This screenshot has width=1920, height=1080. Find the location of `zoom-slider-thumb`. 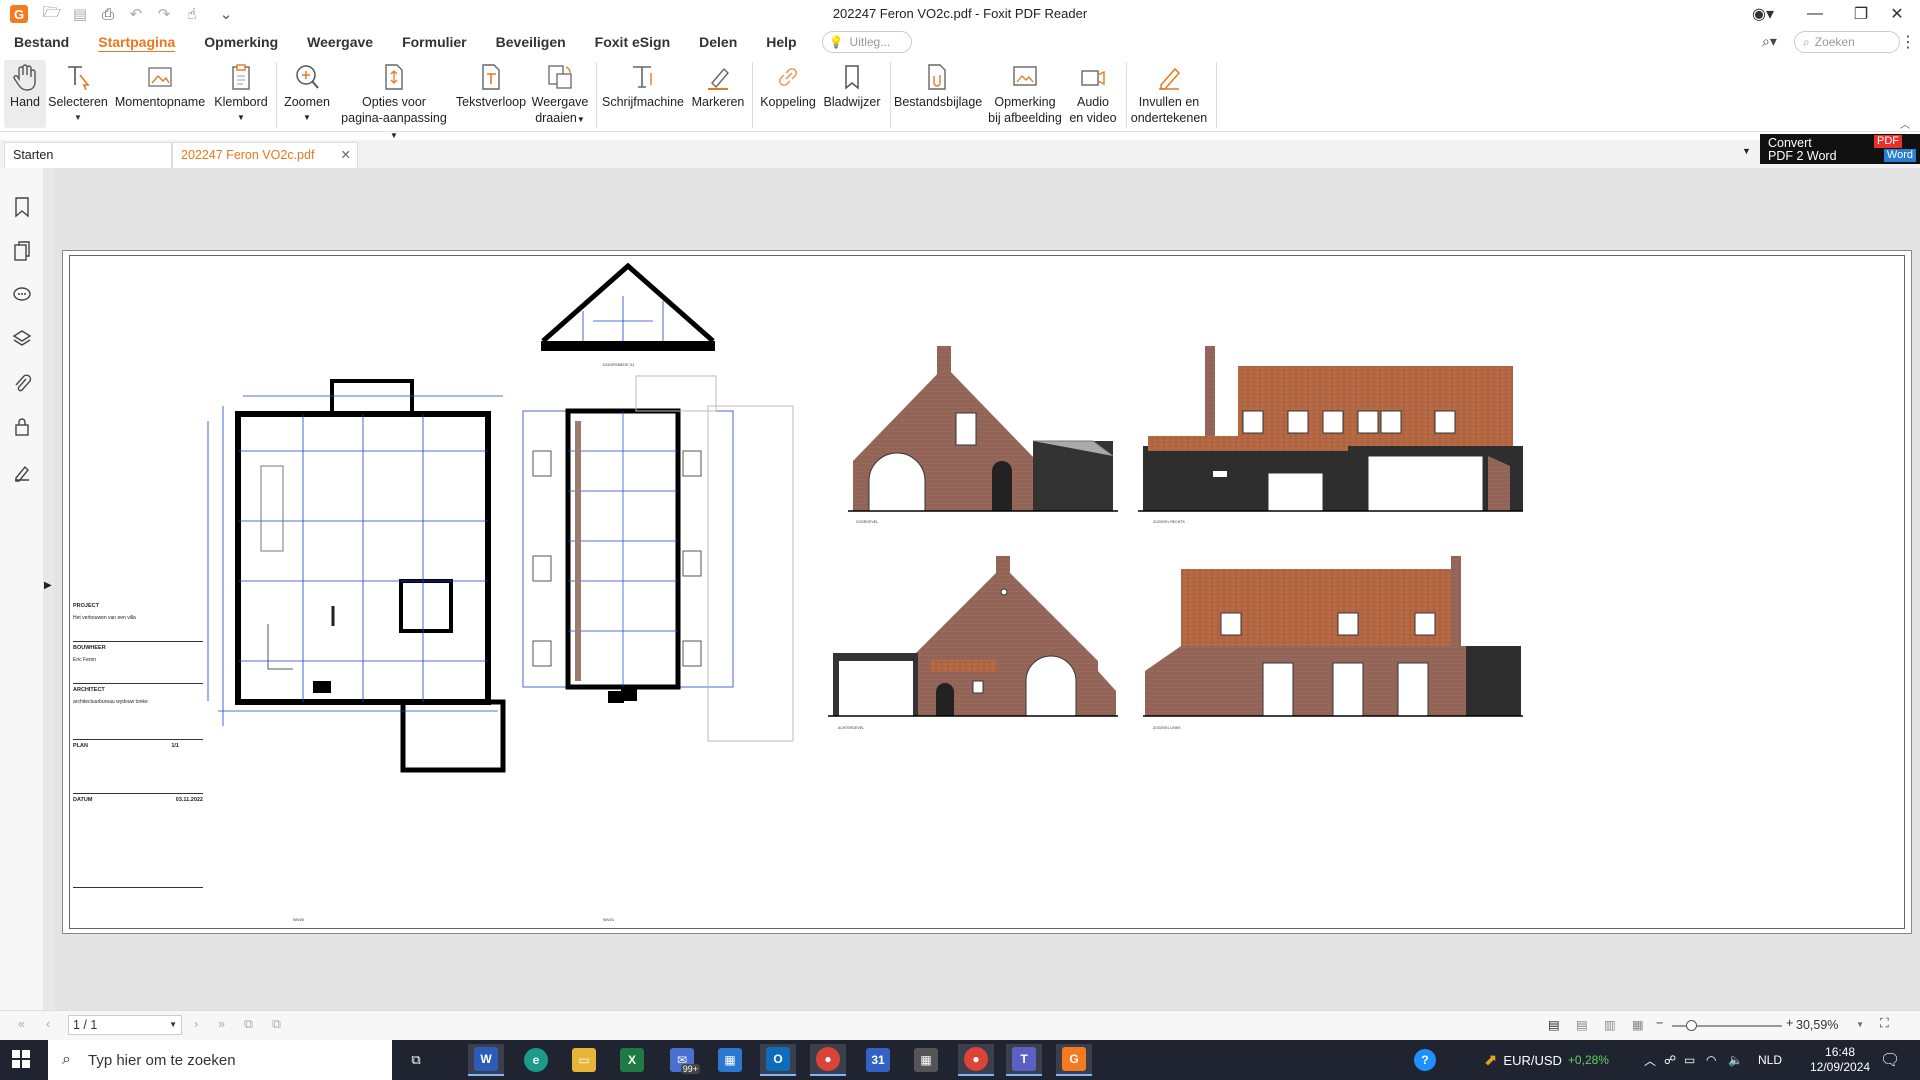

zoom-slider-thumb is located at coordinates (1691, 1025).